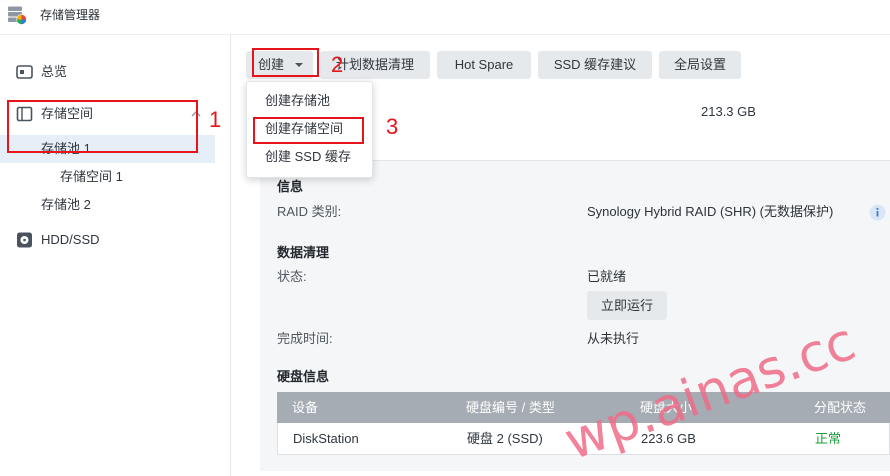 The height and width of the screenshot is (476, 890). What do you see at coordinates (70, 239) in the screenshot?
I see `sidebar-item-label: HDD/SSD` at bounding box center [70, 239].